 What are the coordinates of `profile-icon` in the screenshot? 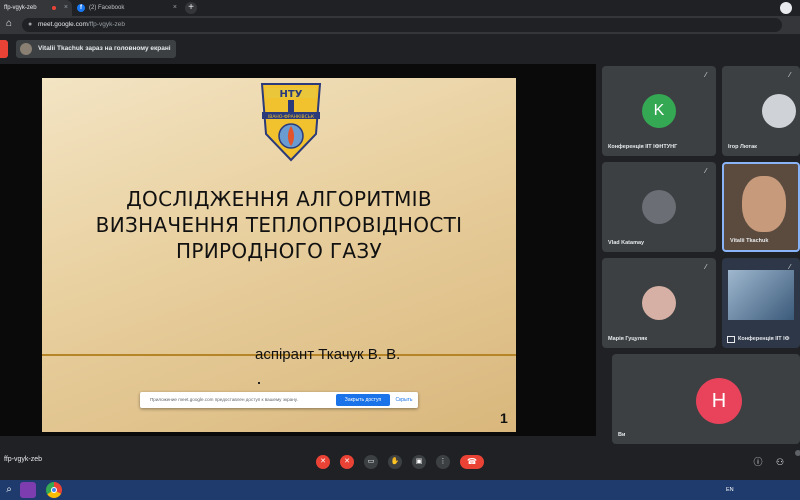 It's located at (786, 8).